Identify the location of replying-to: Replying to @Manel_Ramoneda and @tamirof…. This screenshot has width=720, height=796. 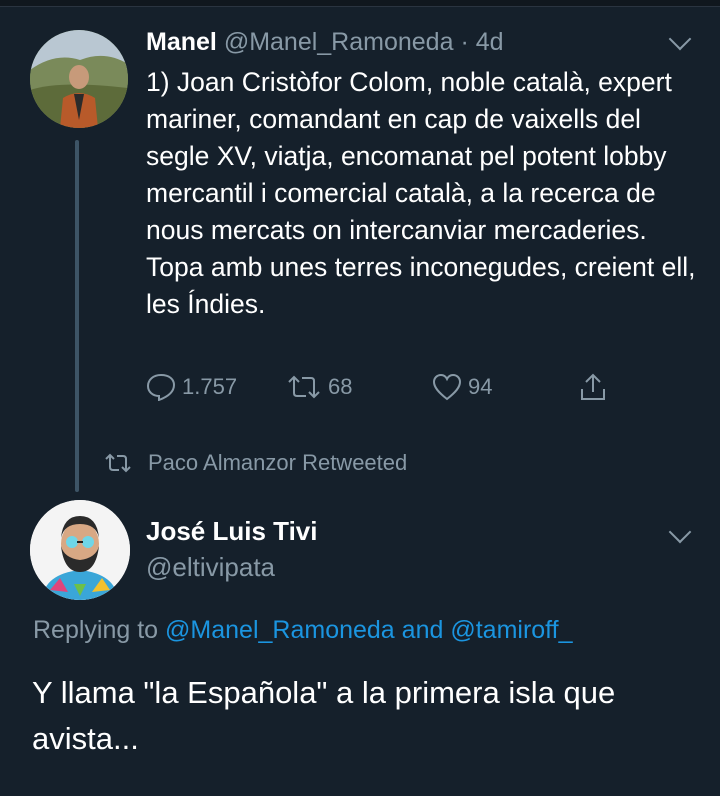
(303, 630).